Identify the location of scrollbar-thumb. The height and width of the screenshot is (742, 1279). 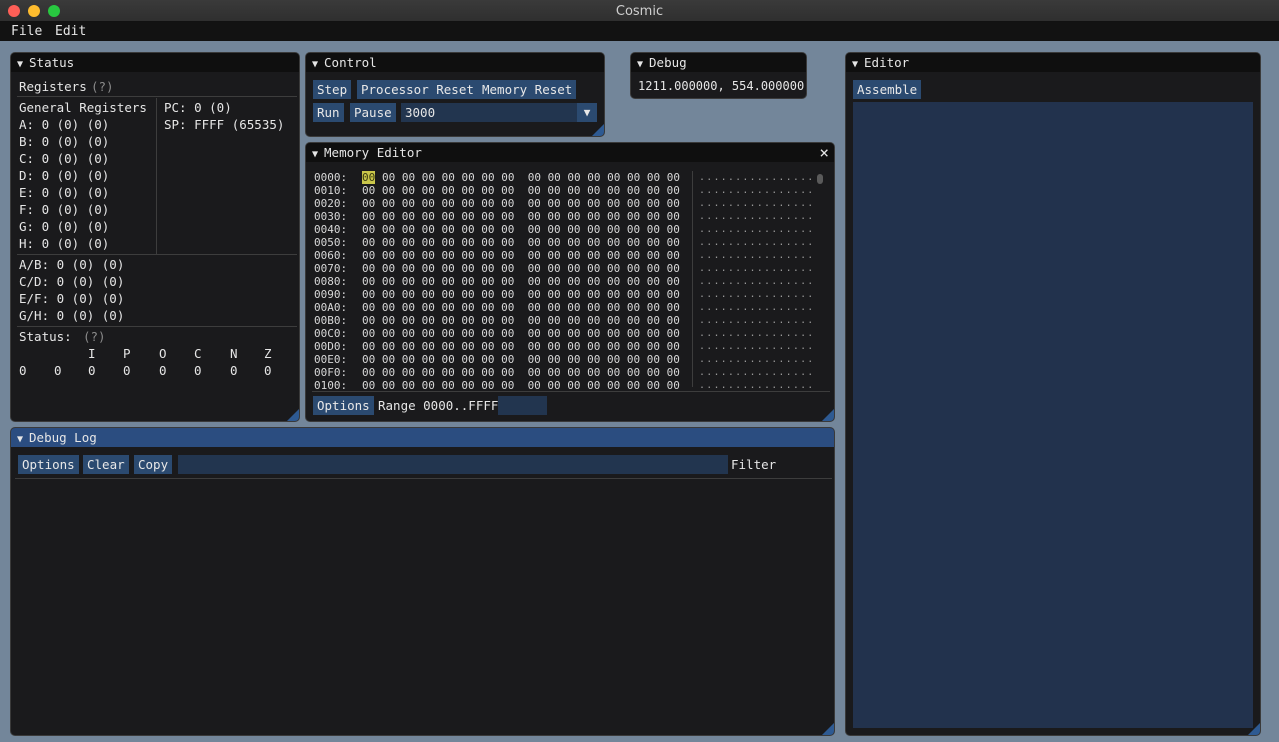
(820, 179).